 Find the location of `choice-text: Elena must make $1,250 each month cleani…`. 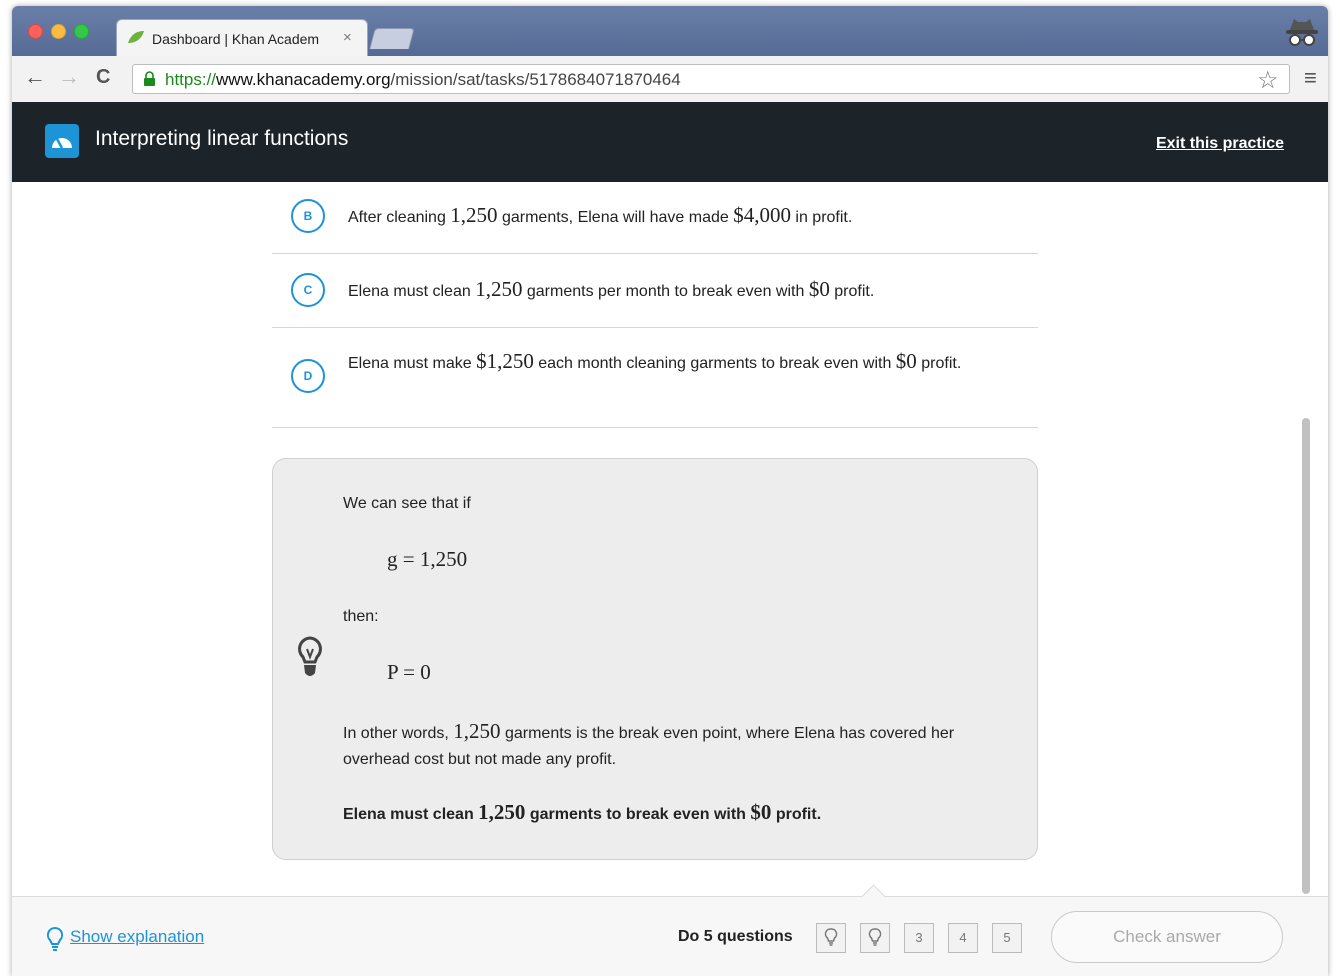

choice-text: Elena must make $1,250 each month cleani… is located at coordinates (655, 361).